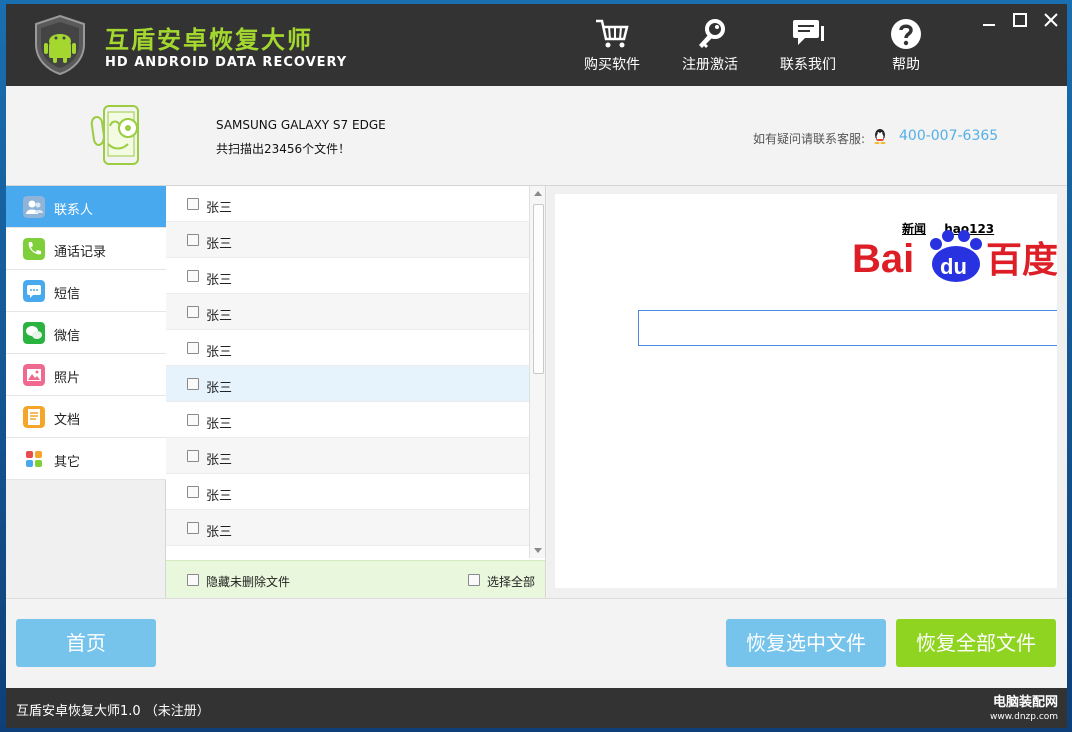  What do you see at coordinates (114, 135) in the screenshot?
I see `phone-scan-icon` at bounding box center [114, 135].